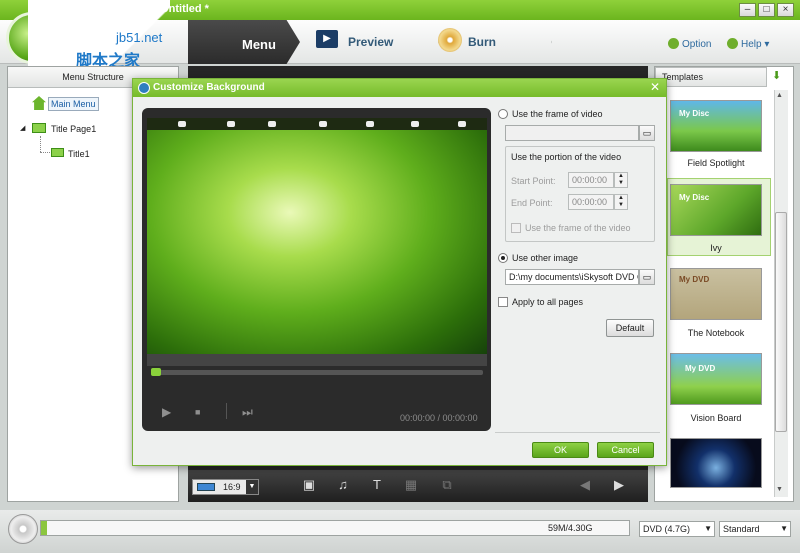 This screenshot has height=553, width=800. What do you see at coordinates (779, 489) in the screenshot?
I see `scroll-down-icon: ▼` at bounding box center [779, 489].